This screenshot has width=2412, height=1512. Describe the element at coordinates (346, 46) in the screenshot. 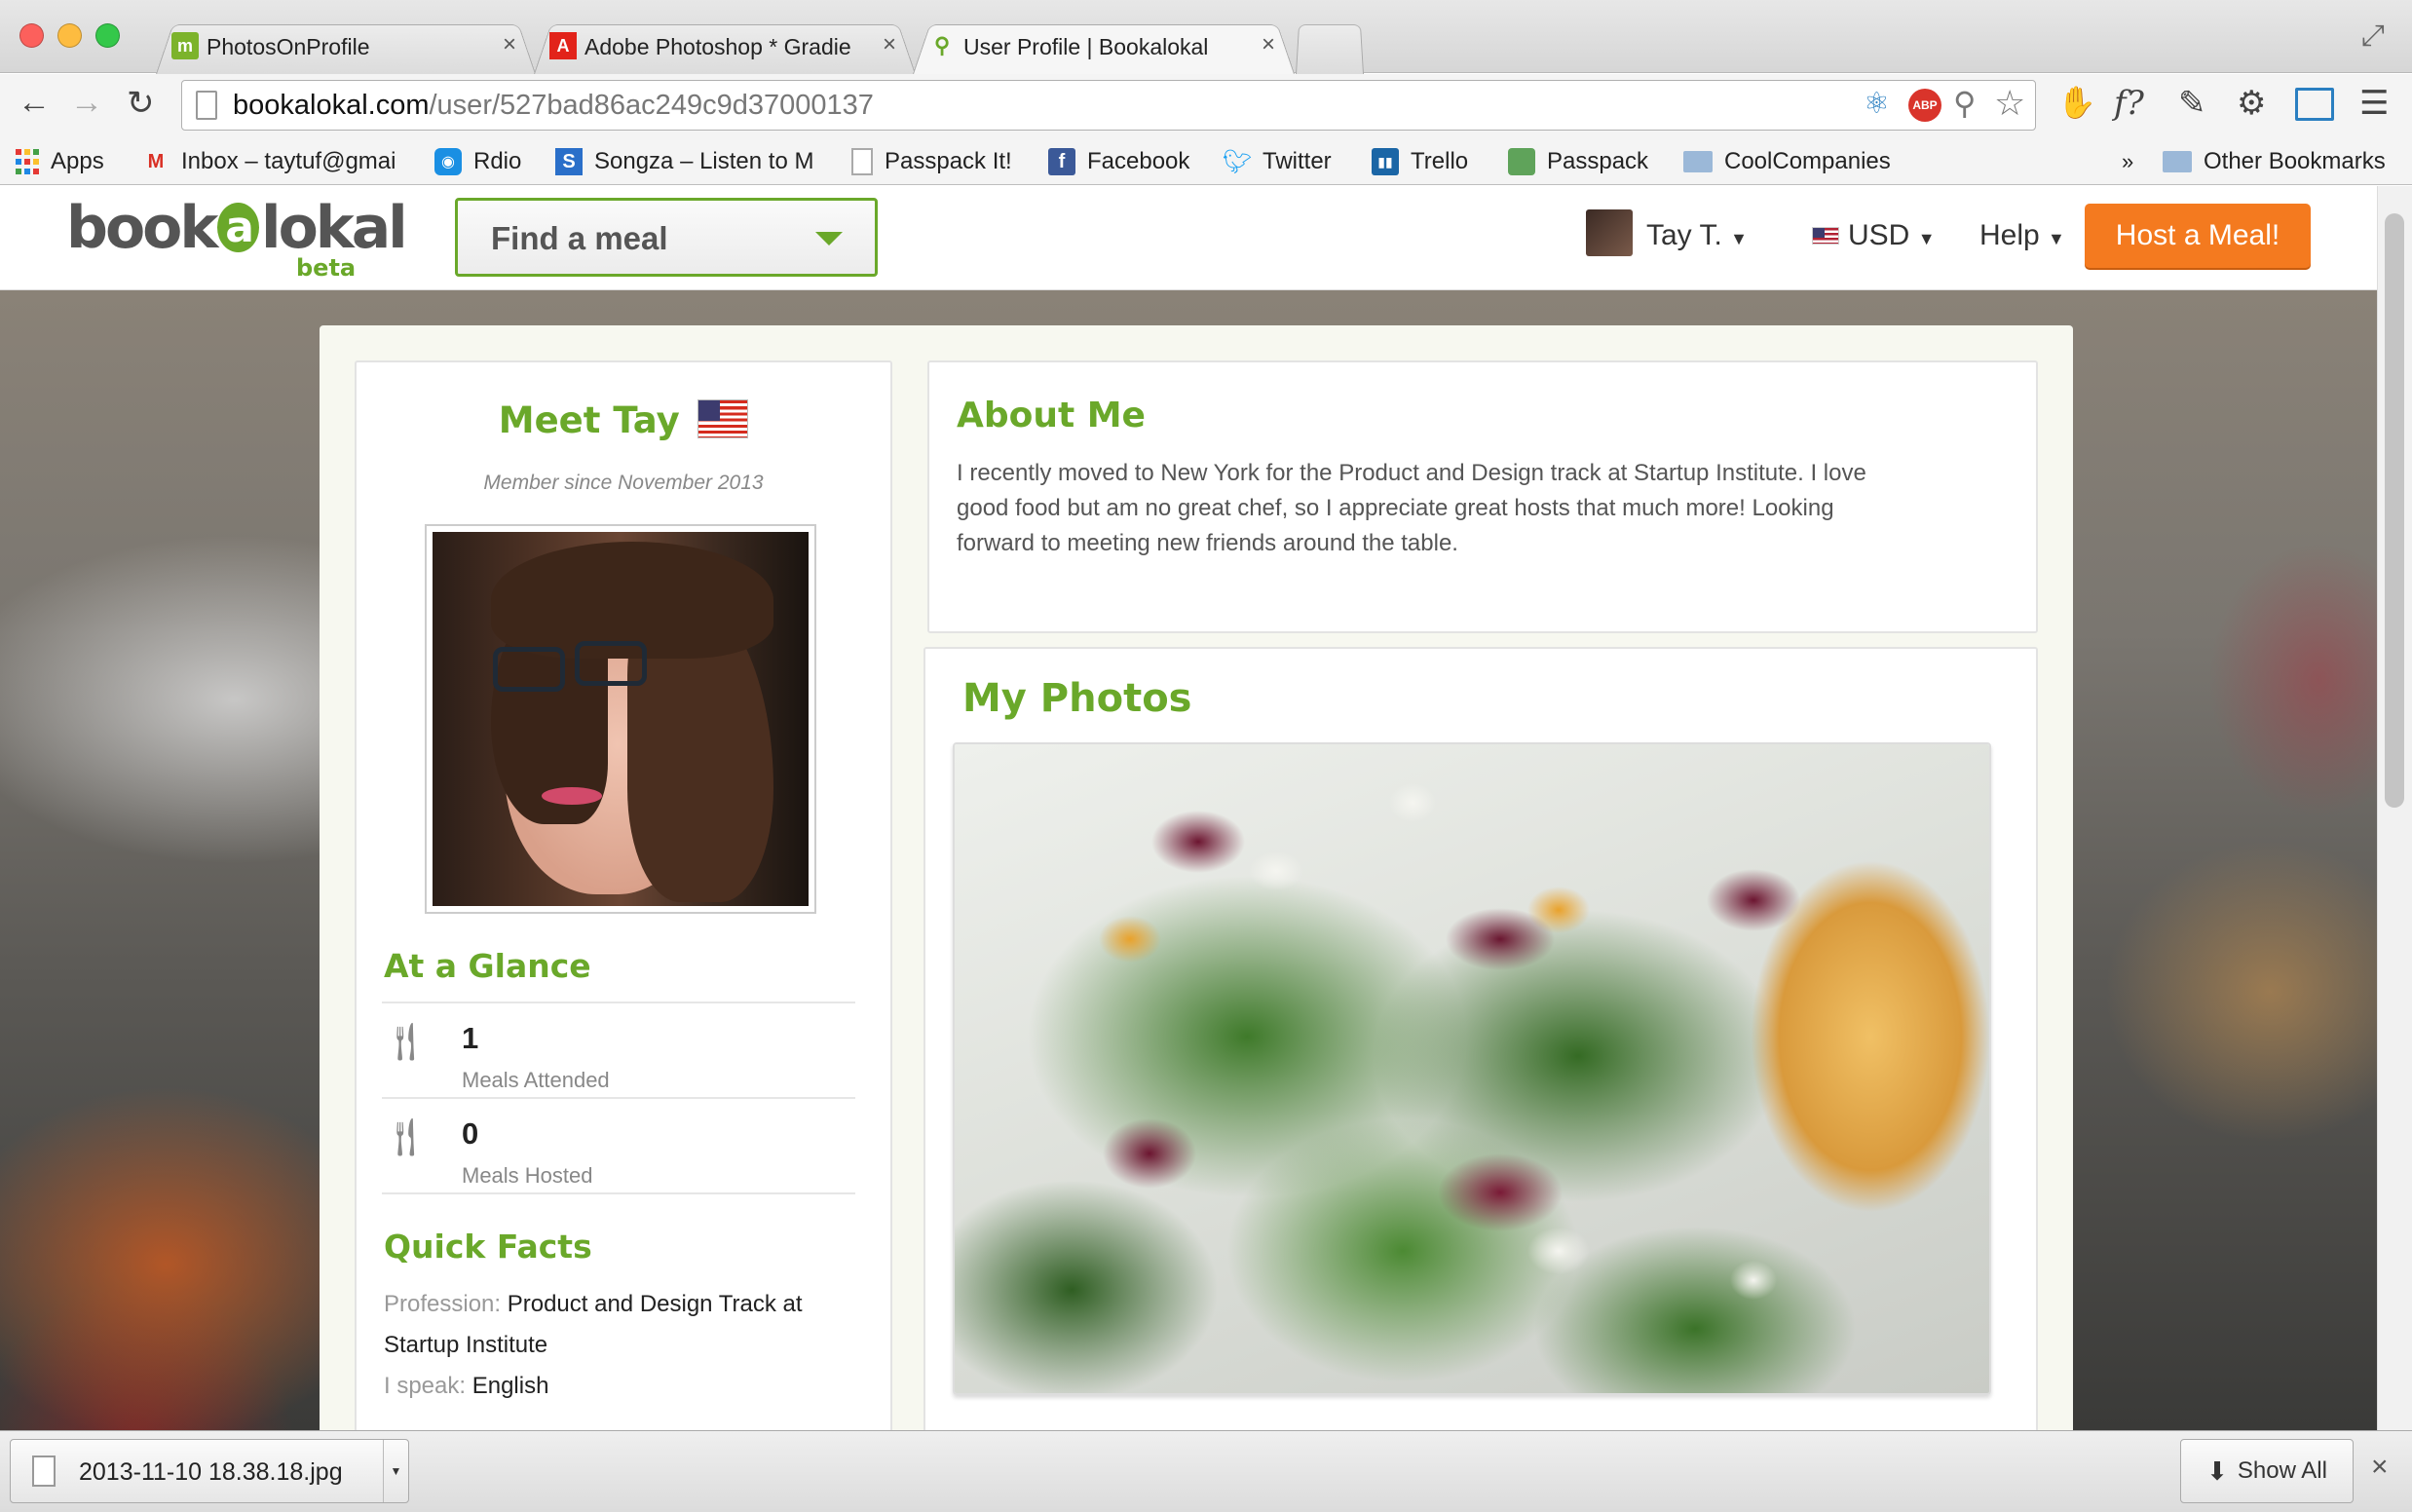

I see `tab-photosonprofile: m PhotosOnProfile ×` at that location.